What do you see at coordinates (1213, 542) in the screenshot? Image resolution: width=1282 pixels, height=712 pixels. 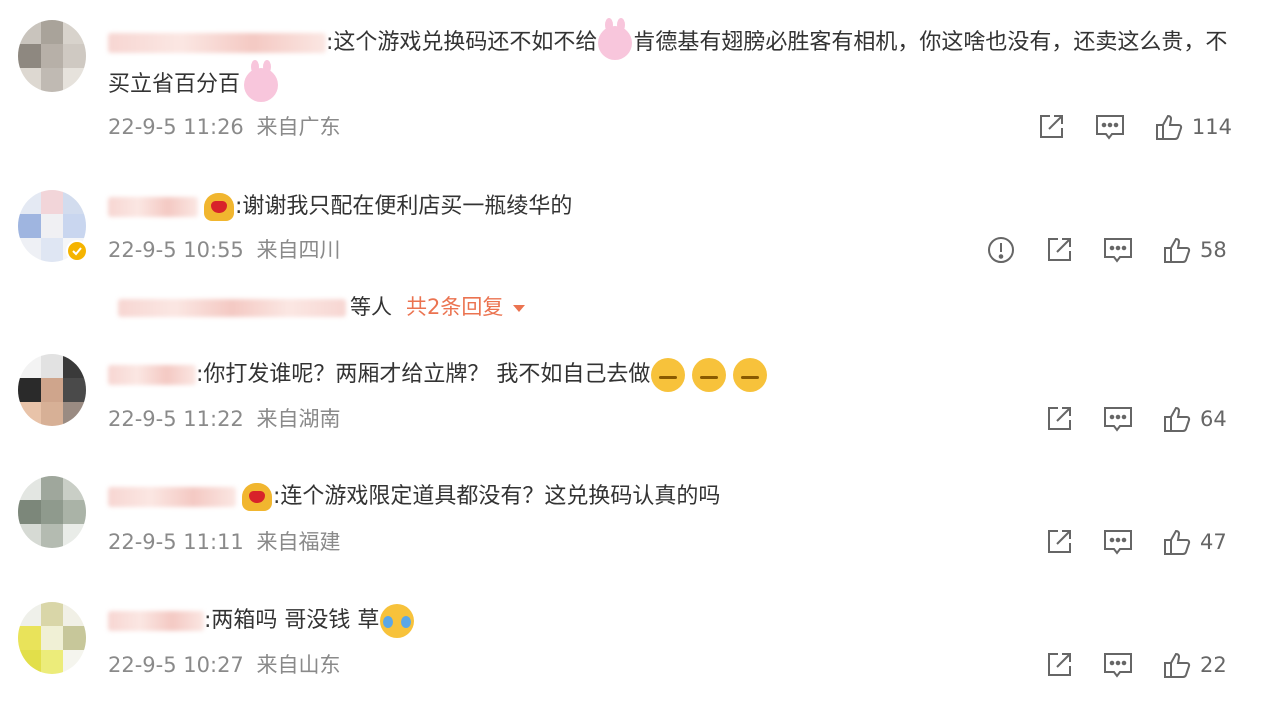 I see `like-count: 47` at bounding box center [1213, 542].